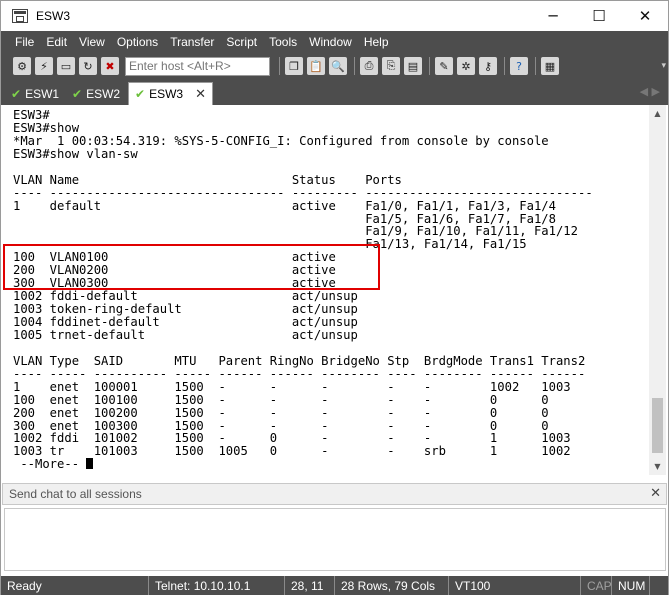 This screenshot has height=595, width=669. Describe the element at coordinates (241, 42) in the screenshot. I see `menu-script: Script` at that location.